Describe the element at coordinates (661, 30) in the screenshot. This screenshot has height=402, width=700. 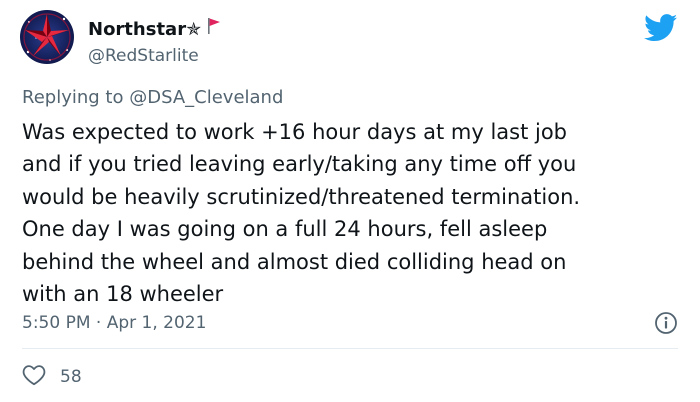
I see `twitter-bird-icon` at that location.